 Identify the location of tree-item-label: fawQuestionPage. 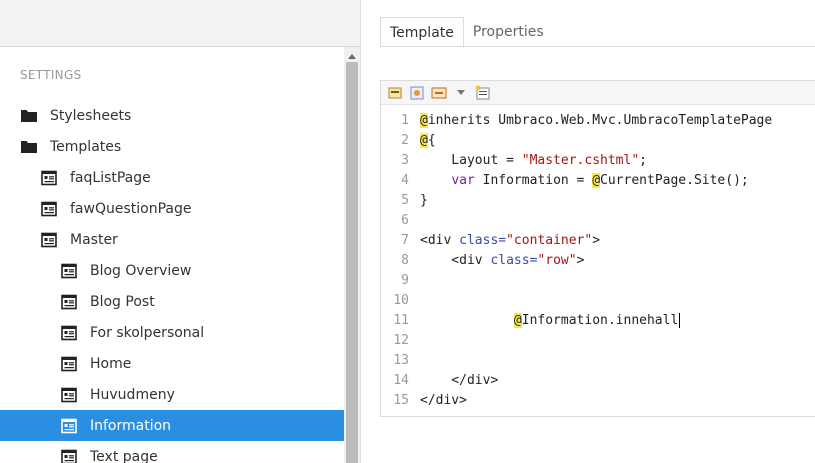
(131, 208).